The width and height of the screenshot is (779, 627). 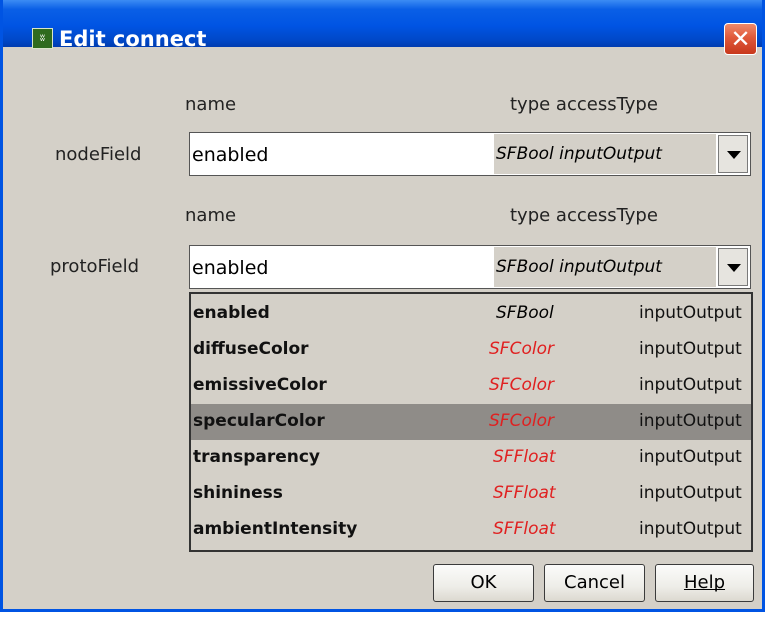 What do you see at coordinates (471, 530) in the screenshot?
I see `list-item: ambientIntensity SFFloat inputOutput` at bounding box center [471, 530].